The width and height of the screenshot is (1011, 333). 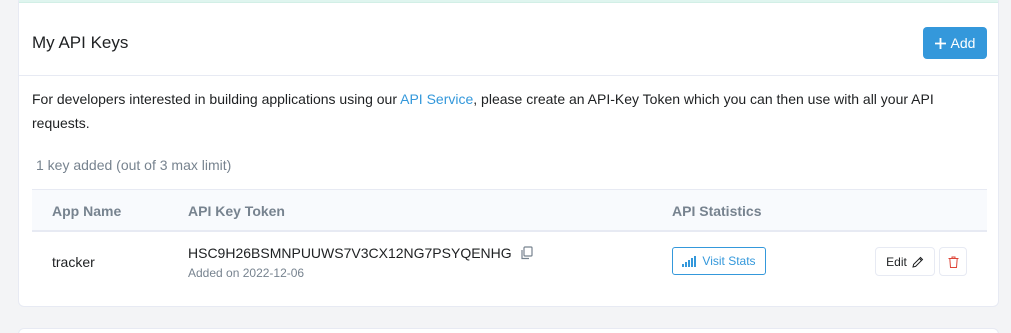 I want to click on api-key-token: HSC9H26BSMNPUUWS7V3CX12NG7PSYQENHG, so click(x=361, y=253).